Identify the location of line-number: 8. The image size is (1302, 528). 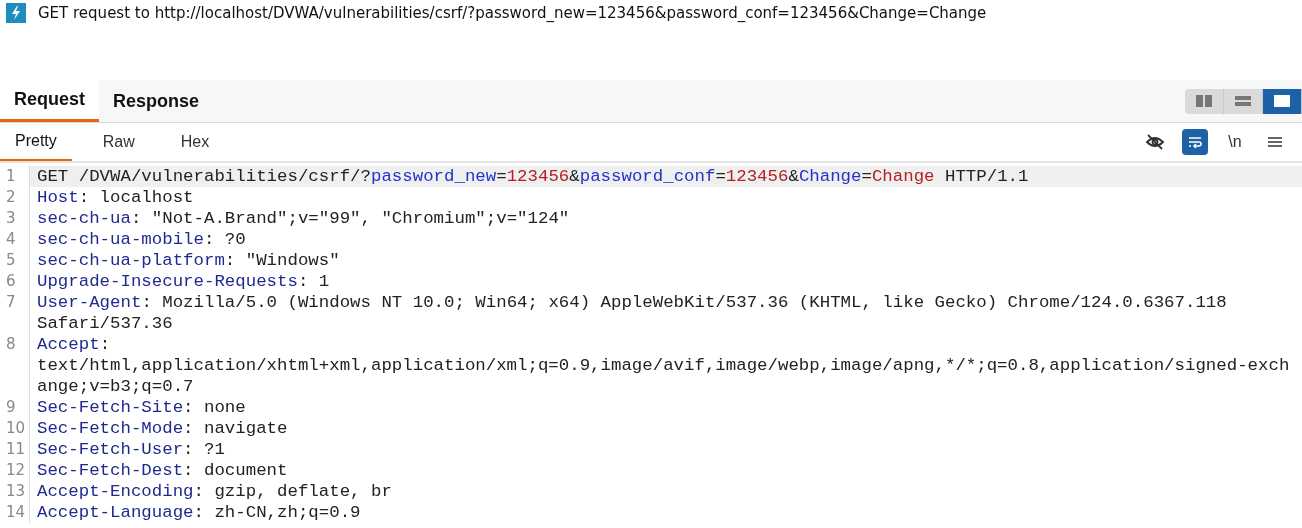
(11, 344).